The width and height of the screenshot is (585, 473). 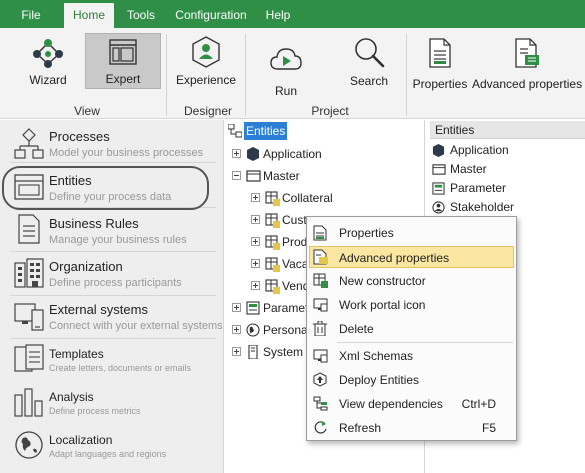 I want to click on processes-icon, so click(x=29, y=144).